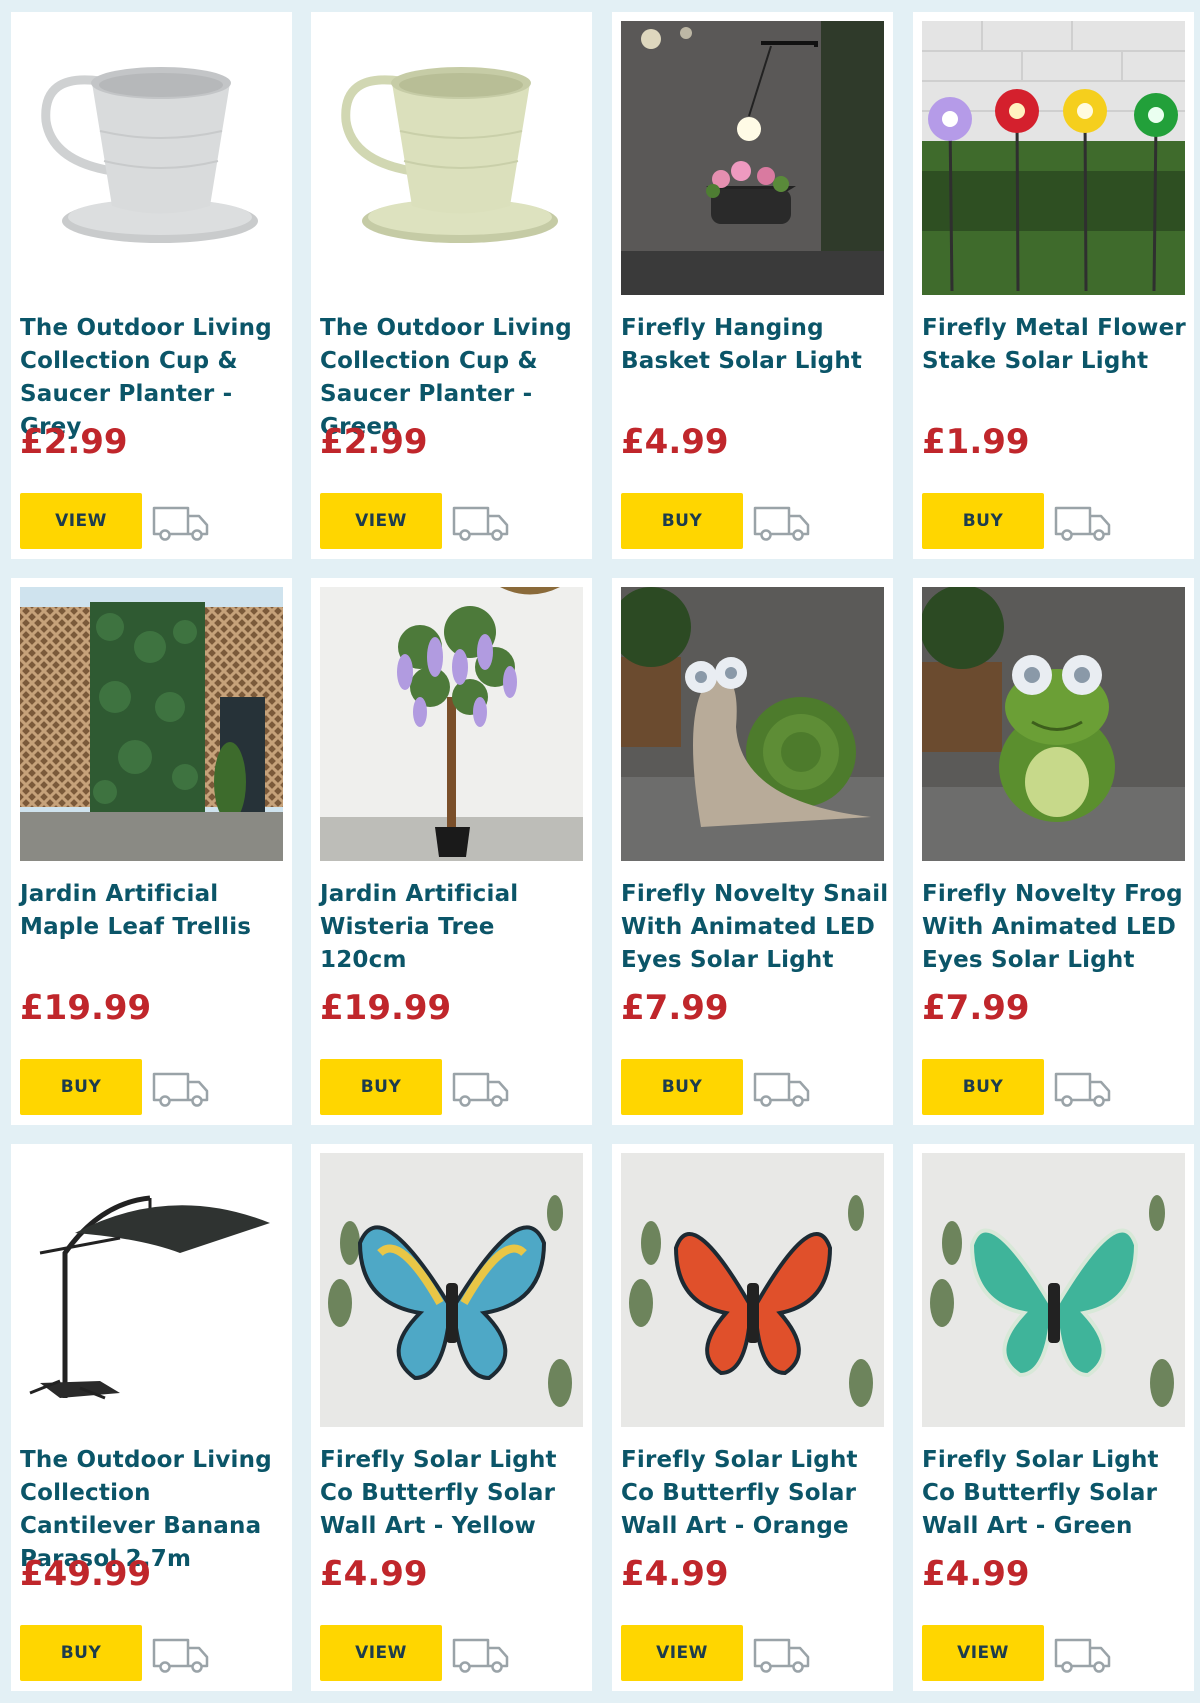 This screenshot has width=1200, height=1703. I want to click on product-image-butterfly-orange, so click(752, 1290).